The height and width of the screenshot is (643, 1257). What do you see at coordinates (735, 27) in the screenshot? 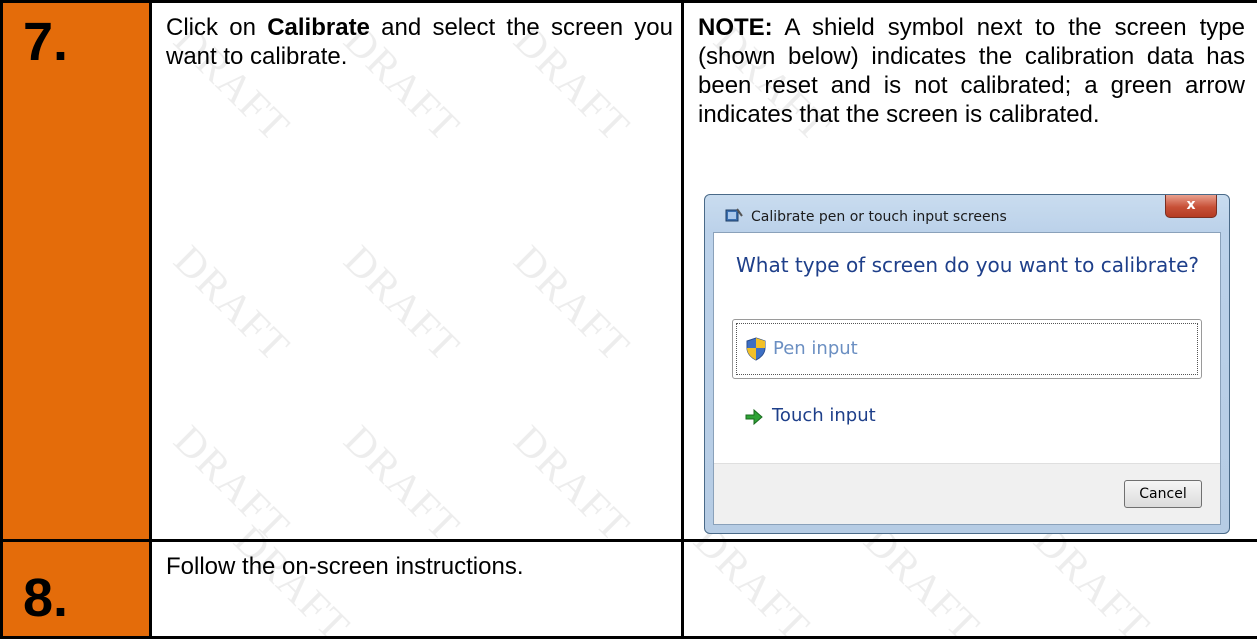
I see `note-label: NOTE:` at bounding box center [735, 27].